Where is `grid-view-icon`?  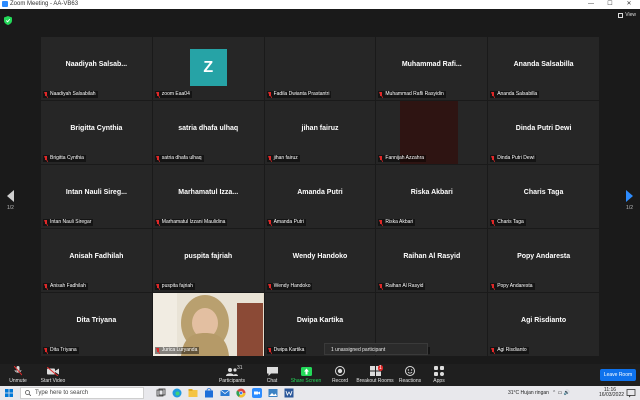 grid-view-icon is located at coordinates (621, 15).